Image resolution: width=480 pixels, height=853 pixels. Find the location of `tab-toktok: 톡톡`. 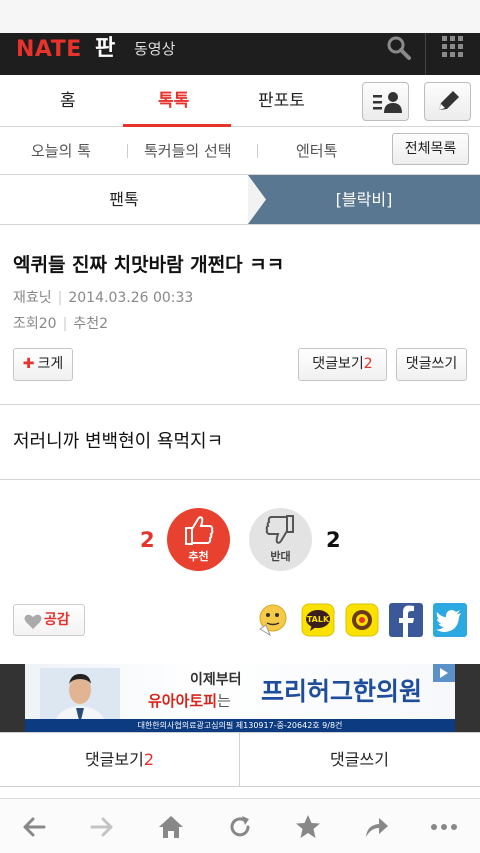

tab-toktok: 톡톡 is located at coordinates (173, 101).